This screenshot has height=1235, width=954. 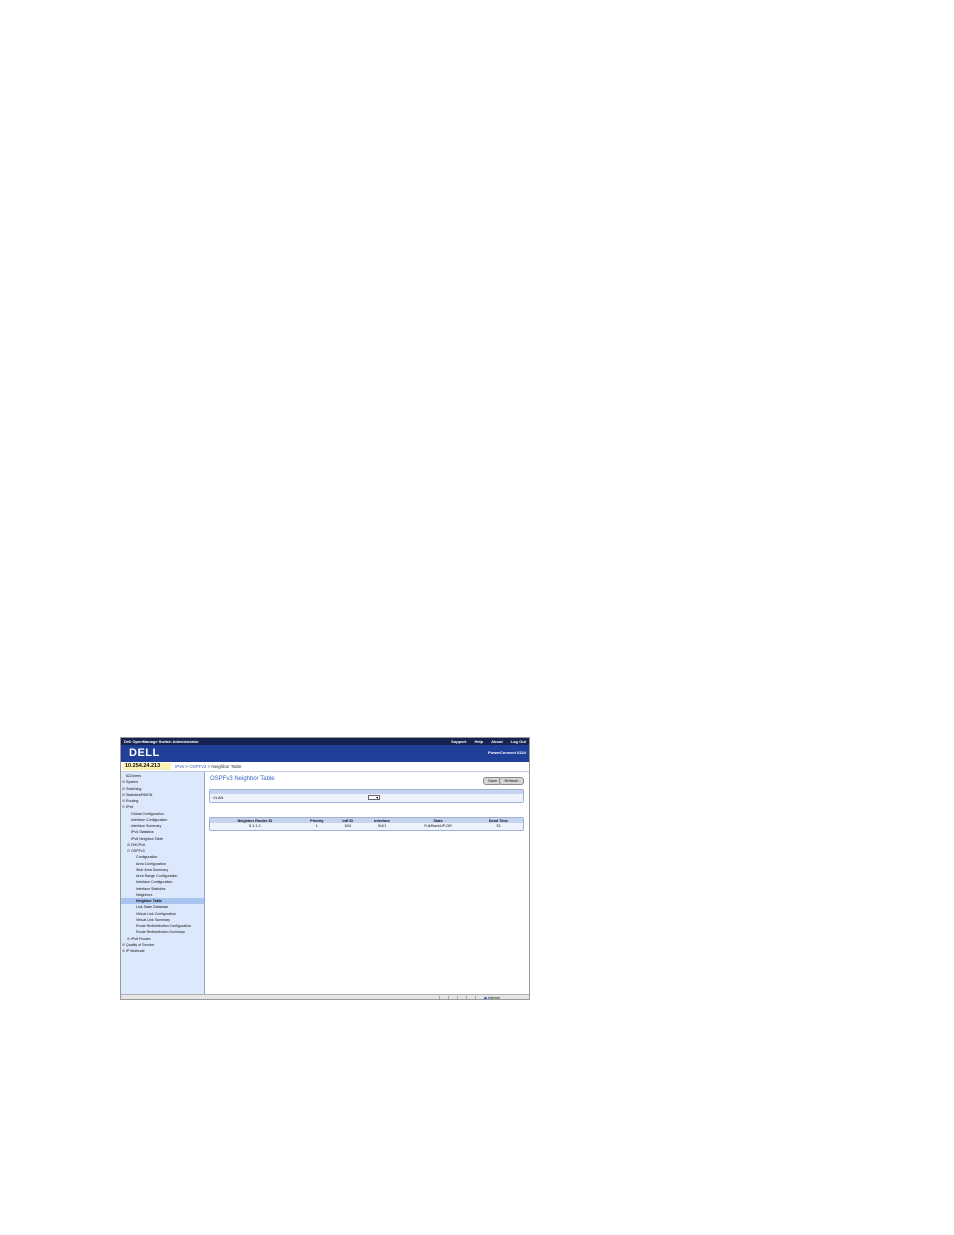 What do you see at coordinates (147, 838) in the screenshot?
I see `sidebar-item-label: IPv6 Neighbor Table` at bounding box center [147, 838].